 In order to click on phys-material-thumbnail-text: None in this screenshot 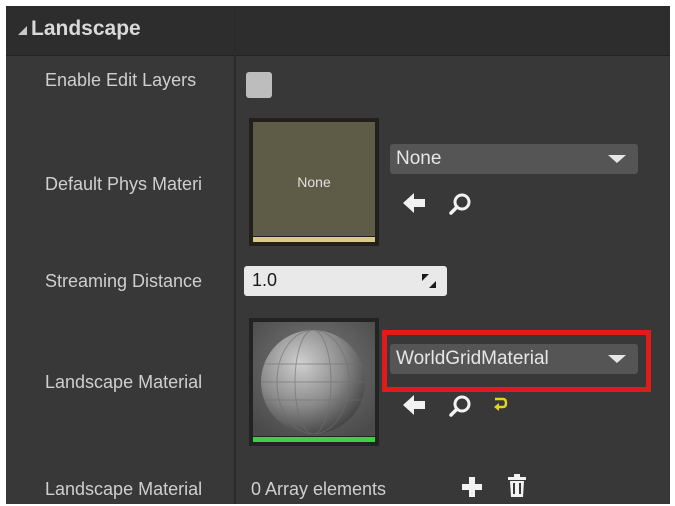, I will do `click(314, 182)`.